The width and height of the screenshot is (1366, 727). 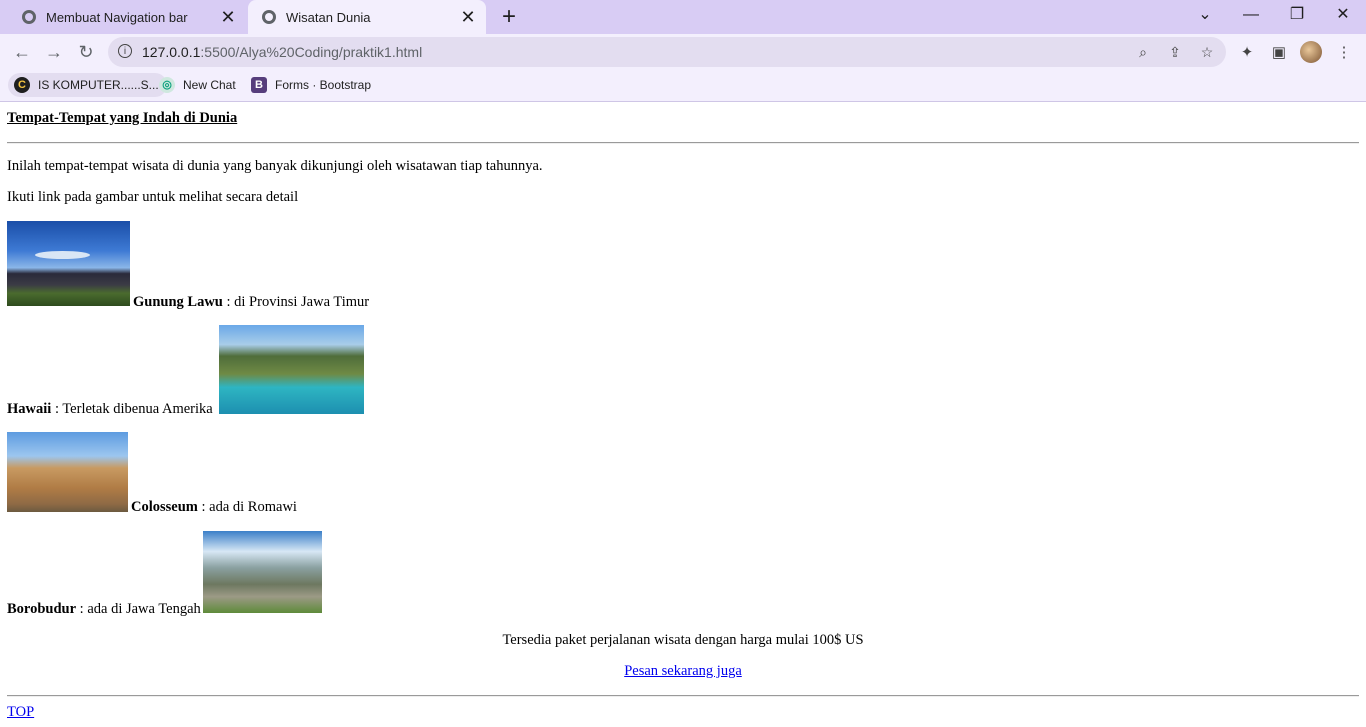 I want to click on order-link: Pesan sekarang juga, so click(x=683, y=671).